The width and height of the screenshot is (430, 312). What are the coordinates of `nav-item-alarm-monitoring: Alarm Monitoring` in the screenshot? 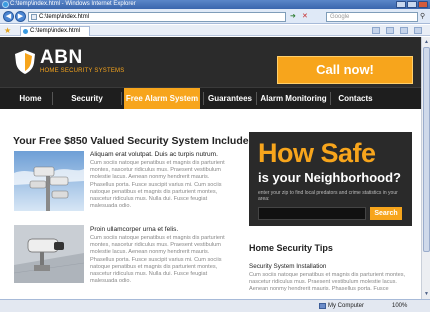 It's located at (293, 98).